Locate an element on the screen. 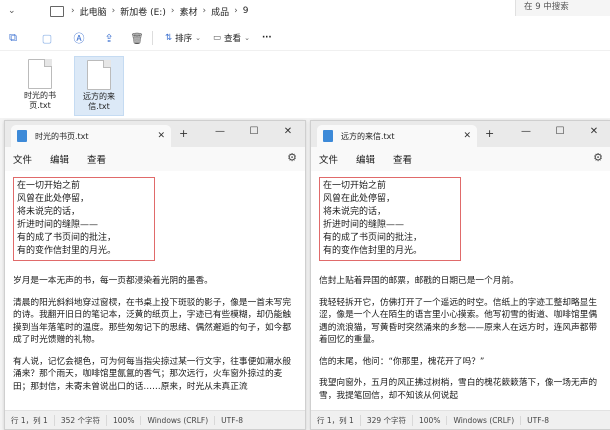 Image resolution: width=610 pixels, height=430 pixels. file-name: 远方的来 信.txt is located at coordinates (99, 101).